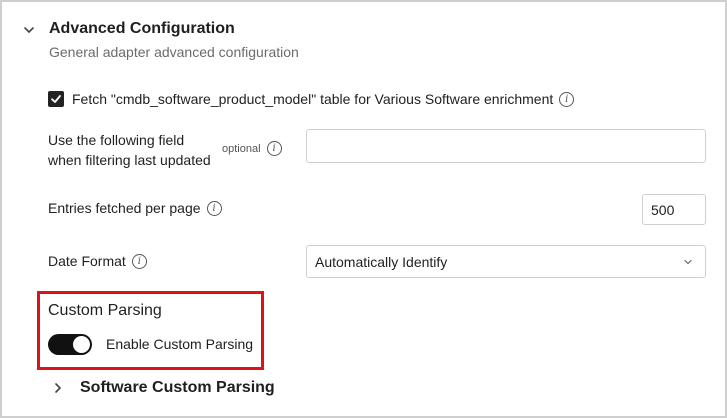  What do you see at coordinates (180, 344) in the screenshot?
I see `enable-custom-parsing-label: Enable Custom Parsing` at bounding box center [180, 344].